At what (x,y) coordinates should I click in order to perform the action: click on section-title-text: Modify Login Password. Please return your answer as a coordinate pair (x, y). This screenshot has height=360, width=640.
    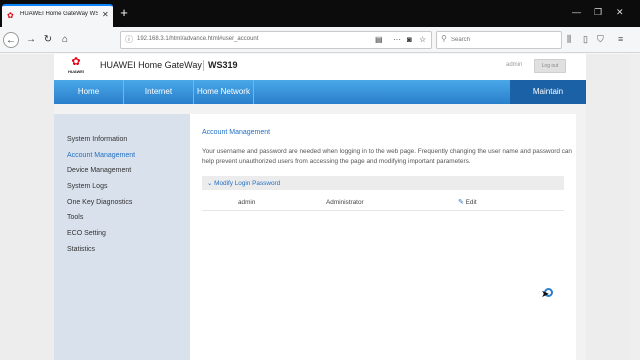
    Looking at the image, I should click on (247, 183).